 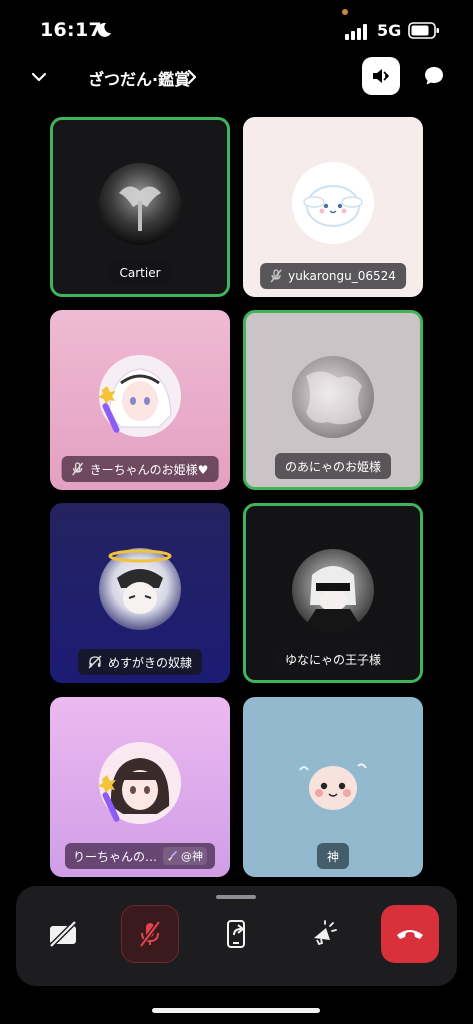 What do you see at coordinates (140, 787) in the screenshot?
I see `participant-tile: りーちゃんの… @神` at bounding box center [140, 787].